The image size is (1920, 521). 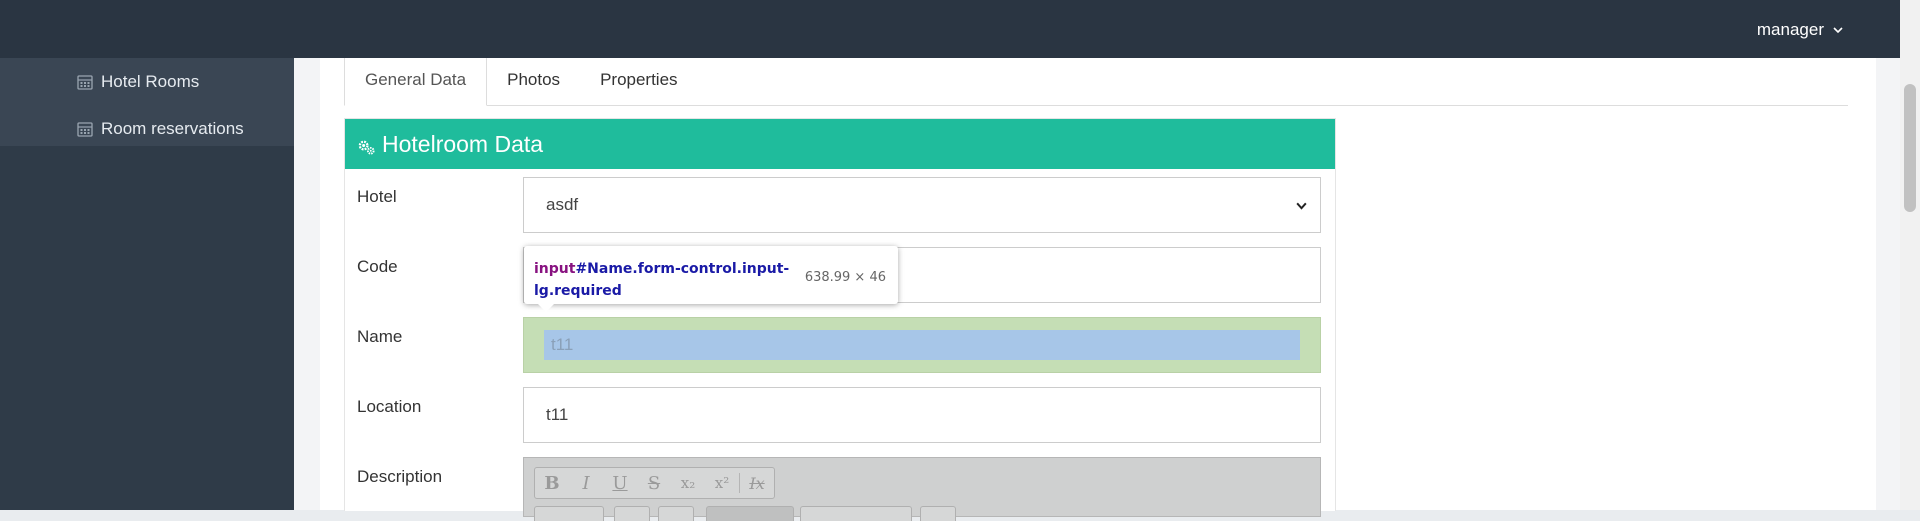 I want to click on superscript-button: x², so click(x=722, y=483).